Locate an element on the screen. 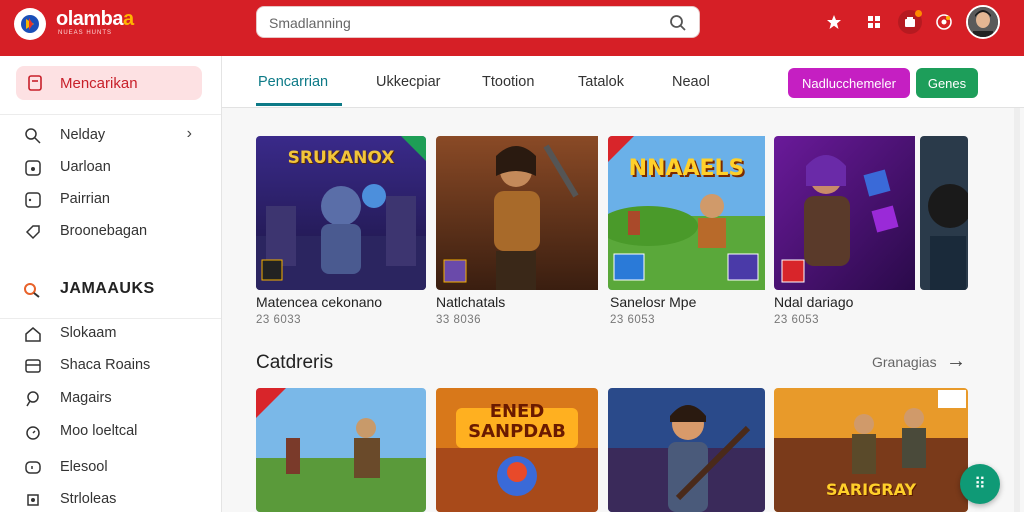 The width and height of the screenshot is (1024, 512). logo-icon is located at coordinates (30, 24).